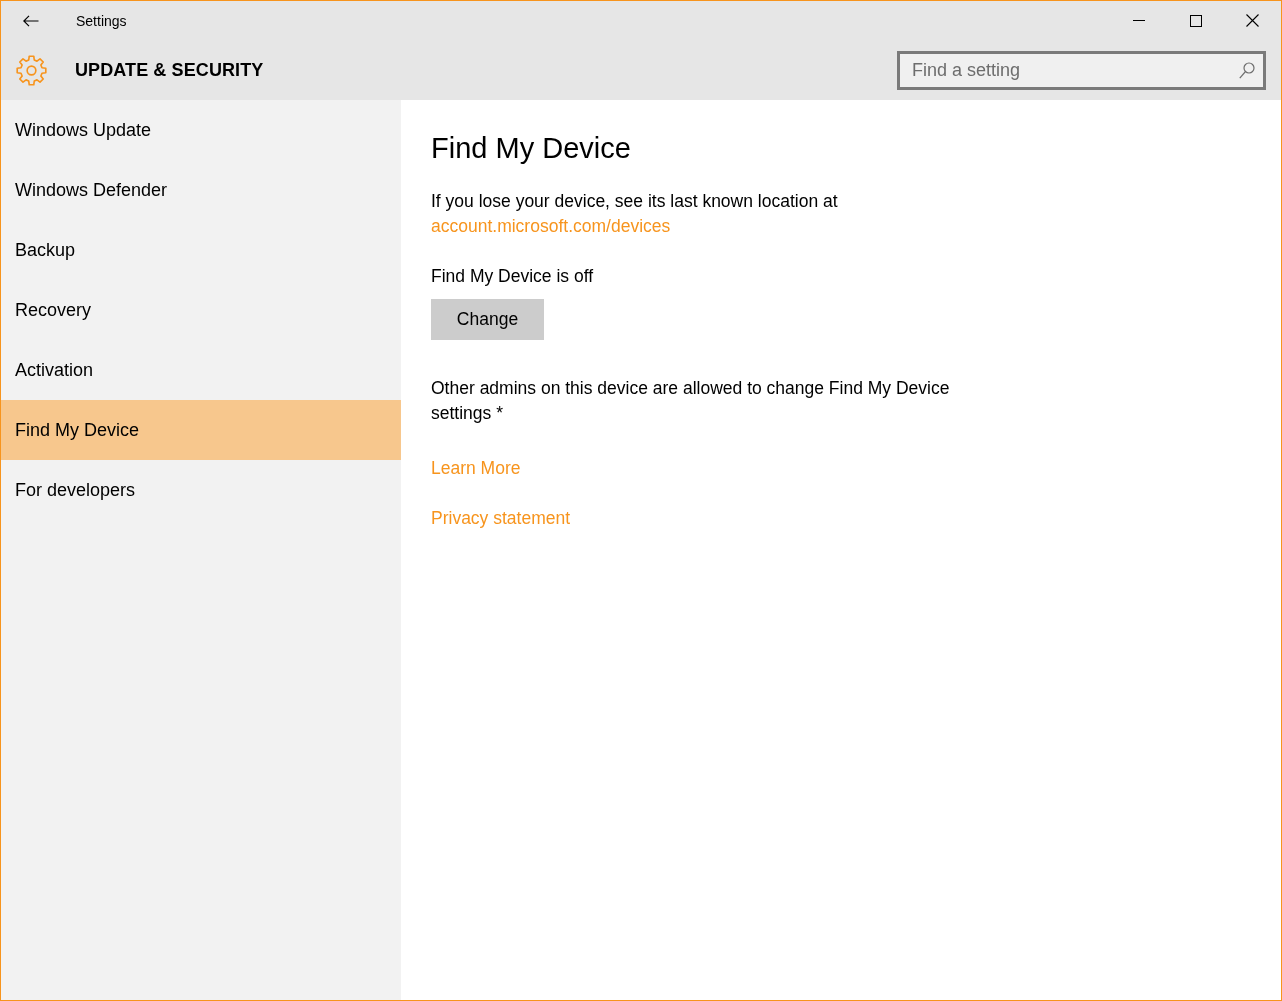 Image resolution: width=1282 pixels, height=1001 pixels. I want to click on search-field: Find a setting, so click(1081, 70).